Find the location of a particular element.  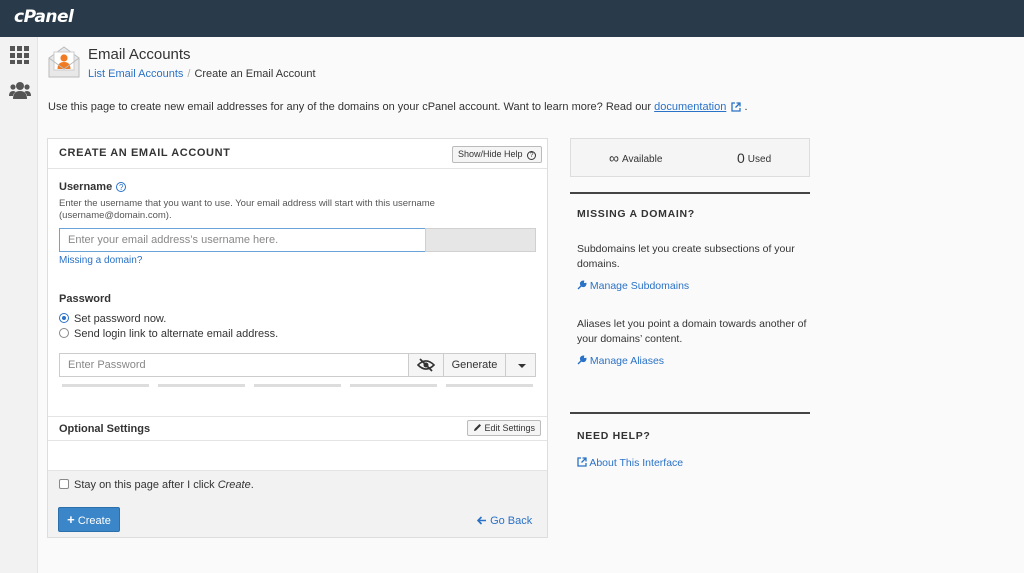

manage-aliases-link: Manage Aliases is located at coordinates (620, 361).